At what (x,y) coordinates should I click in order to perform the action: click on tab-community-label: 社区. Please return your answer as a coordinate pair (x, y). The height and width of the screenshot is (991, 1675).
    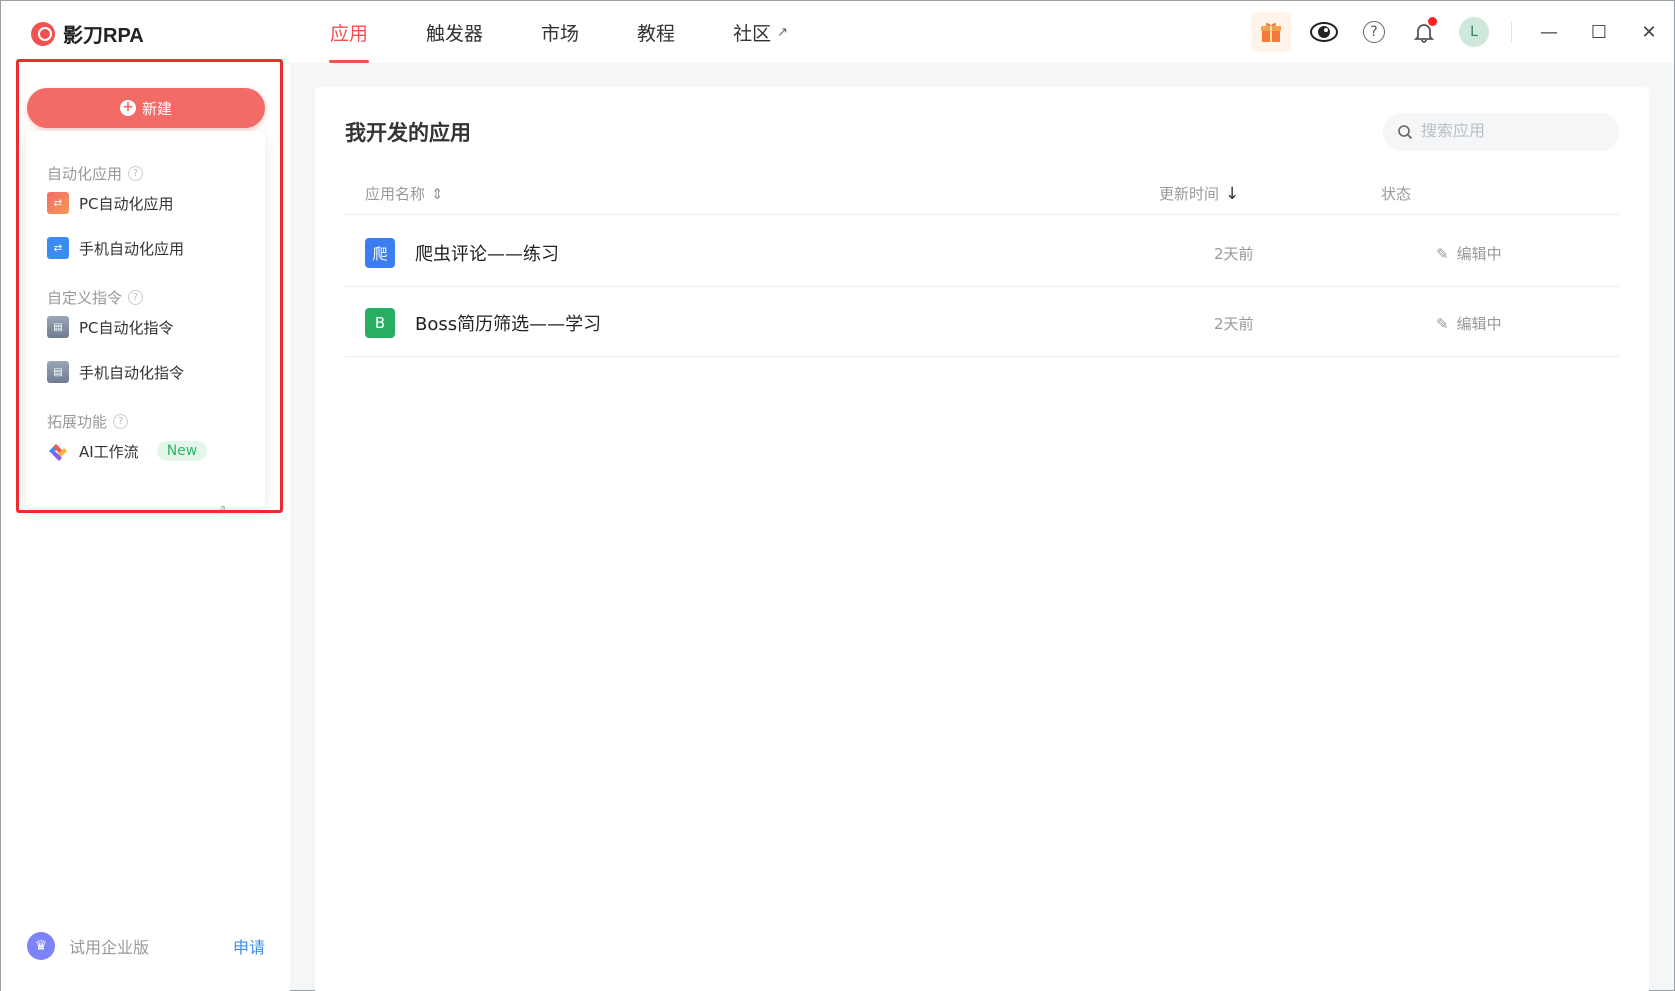
    Looking at the image, I should click on (752, 33).